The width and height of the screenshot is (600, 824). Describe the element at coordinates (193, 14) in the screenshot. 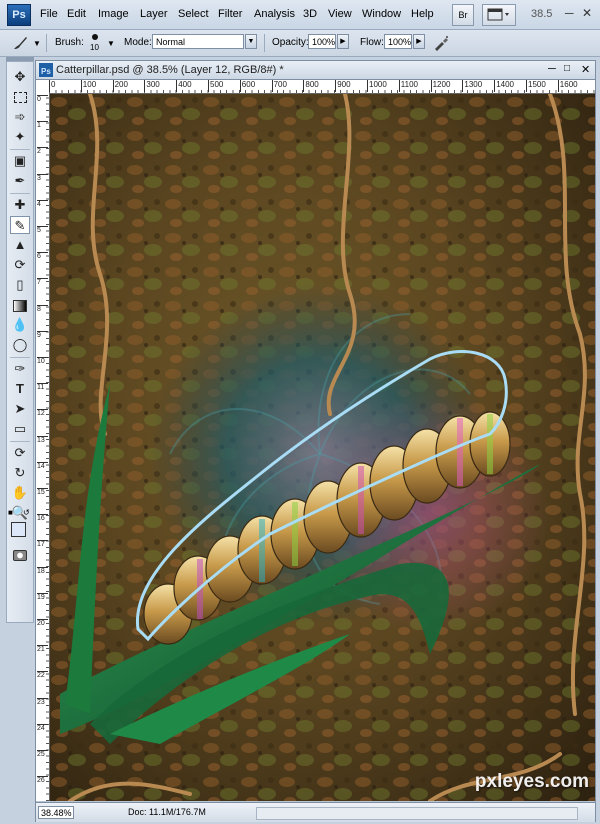

I see `menu-select: Select` at that location.